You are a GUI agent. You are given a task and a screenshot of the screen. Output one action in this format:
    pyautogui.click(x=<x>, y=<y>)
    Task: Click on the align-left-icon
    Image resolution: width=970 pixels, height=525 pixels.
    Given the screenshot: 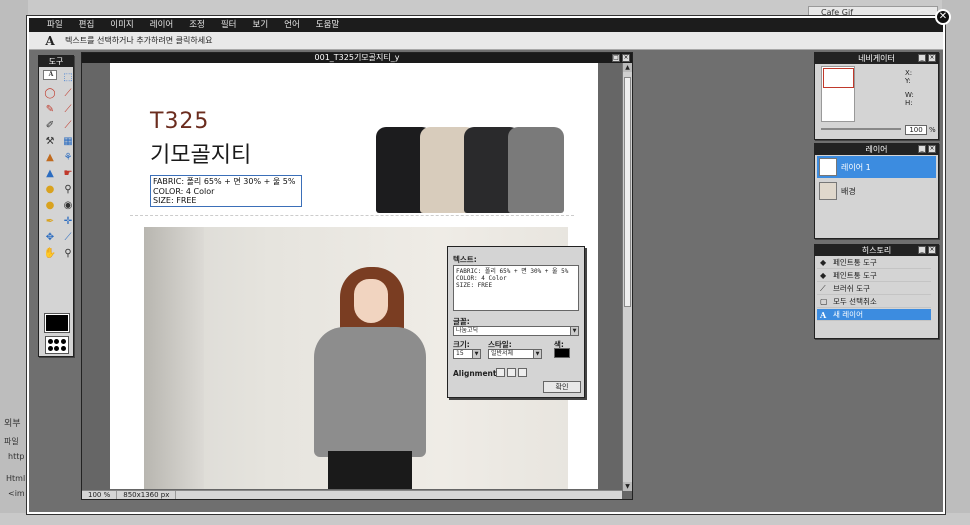 What is the action you would take?
    pyautogui.click(x=500, y=372)
    